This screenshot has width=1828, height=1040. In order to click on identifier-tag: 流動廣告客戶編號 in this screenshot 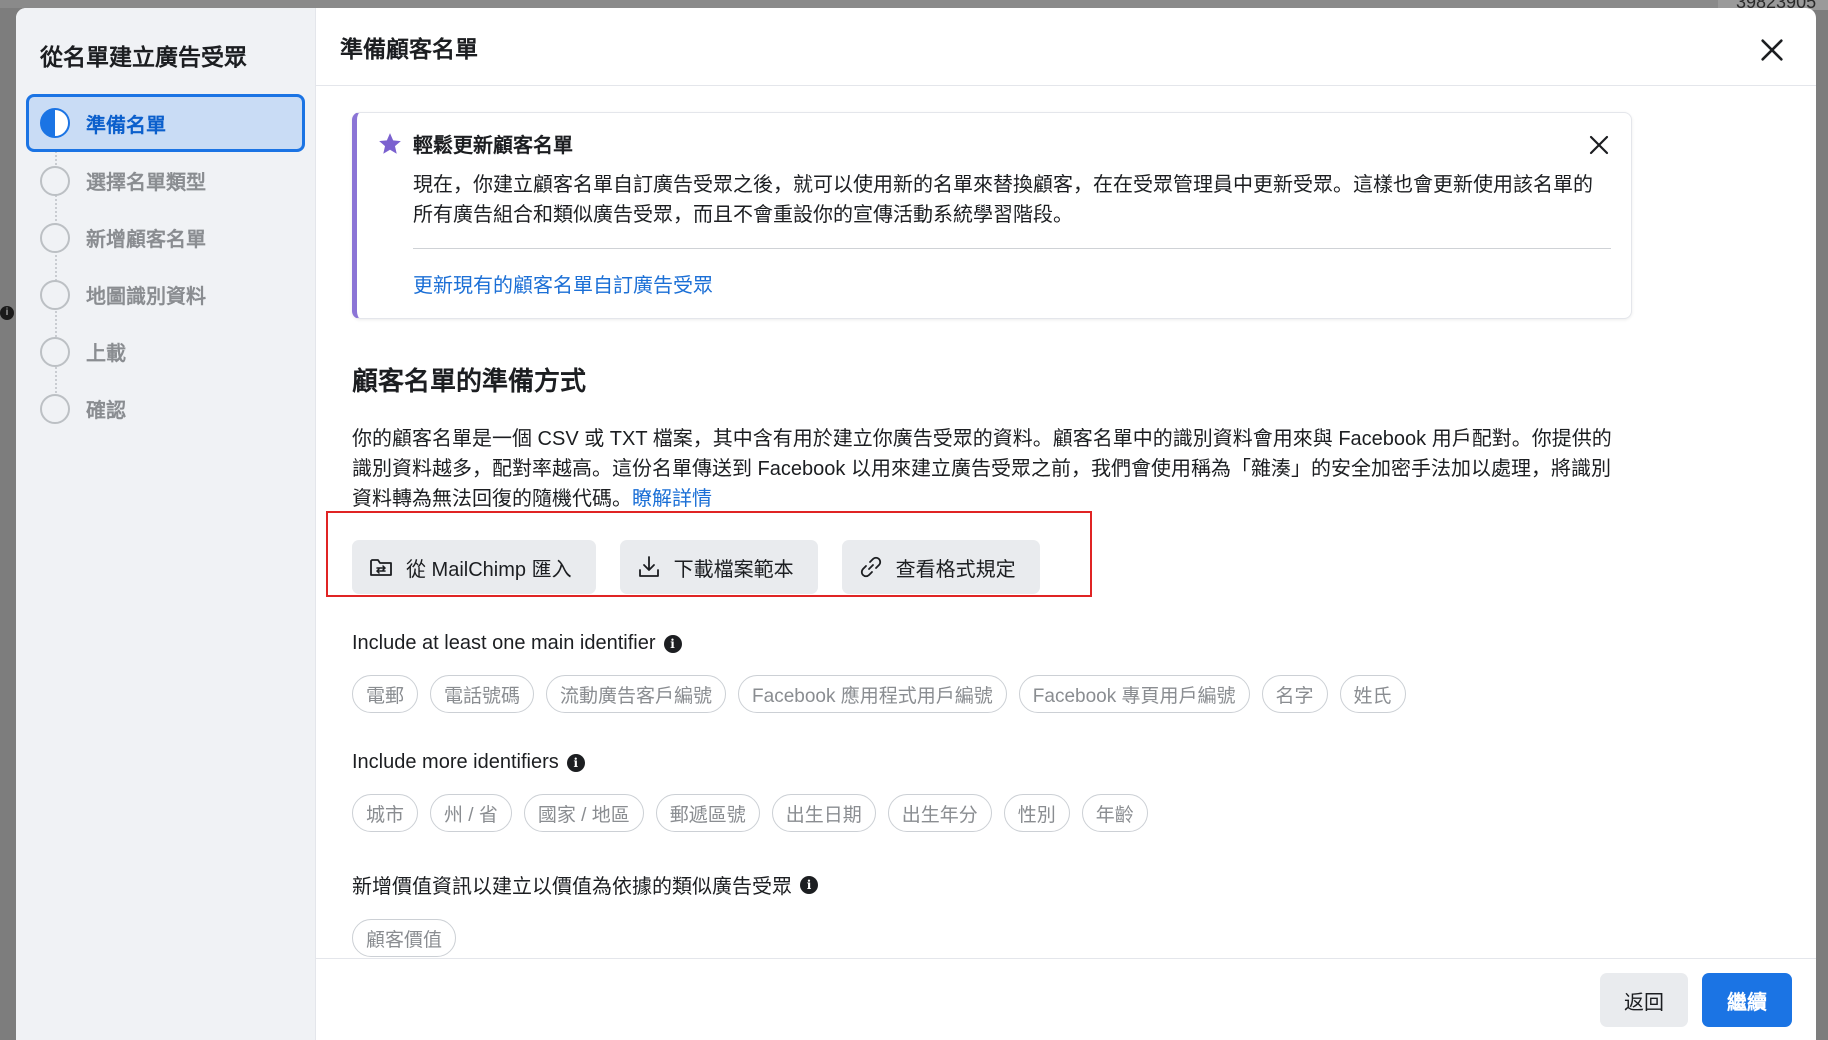, I will do `click(636, 694)`.